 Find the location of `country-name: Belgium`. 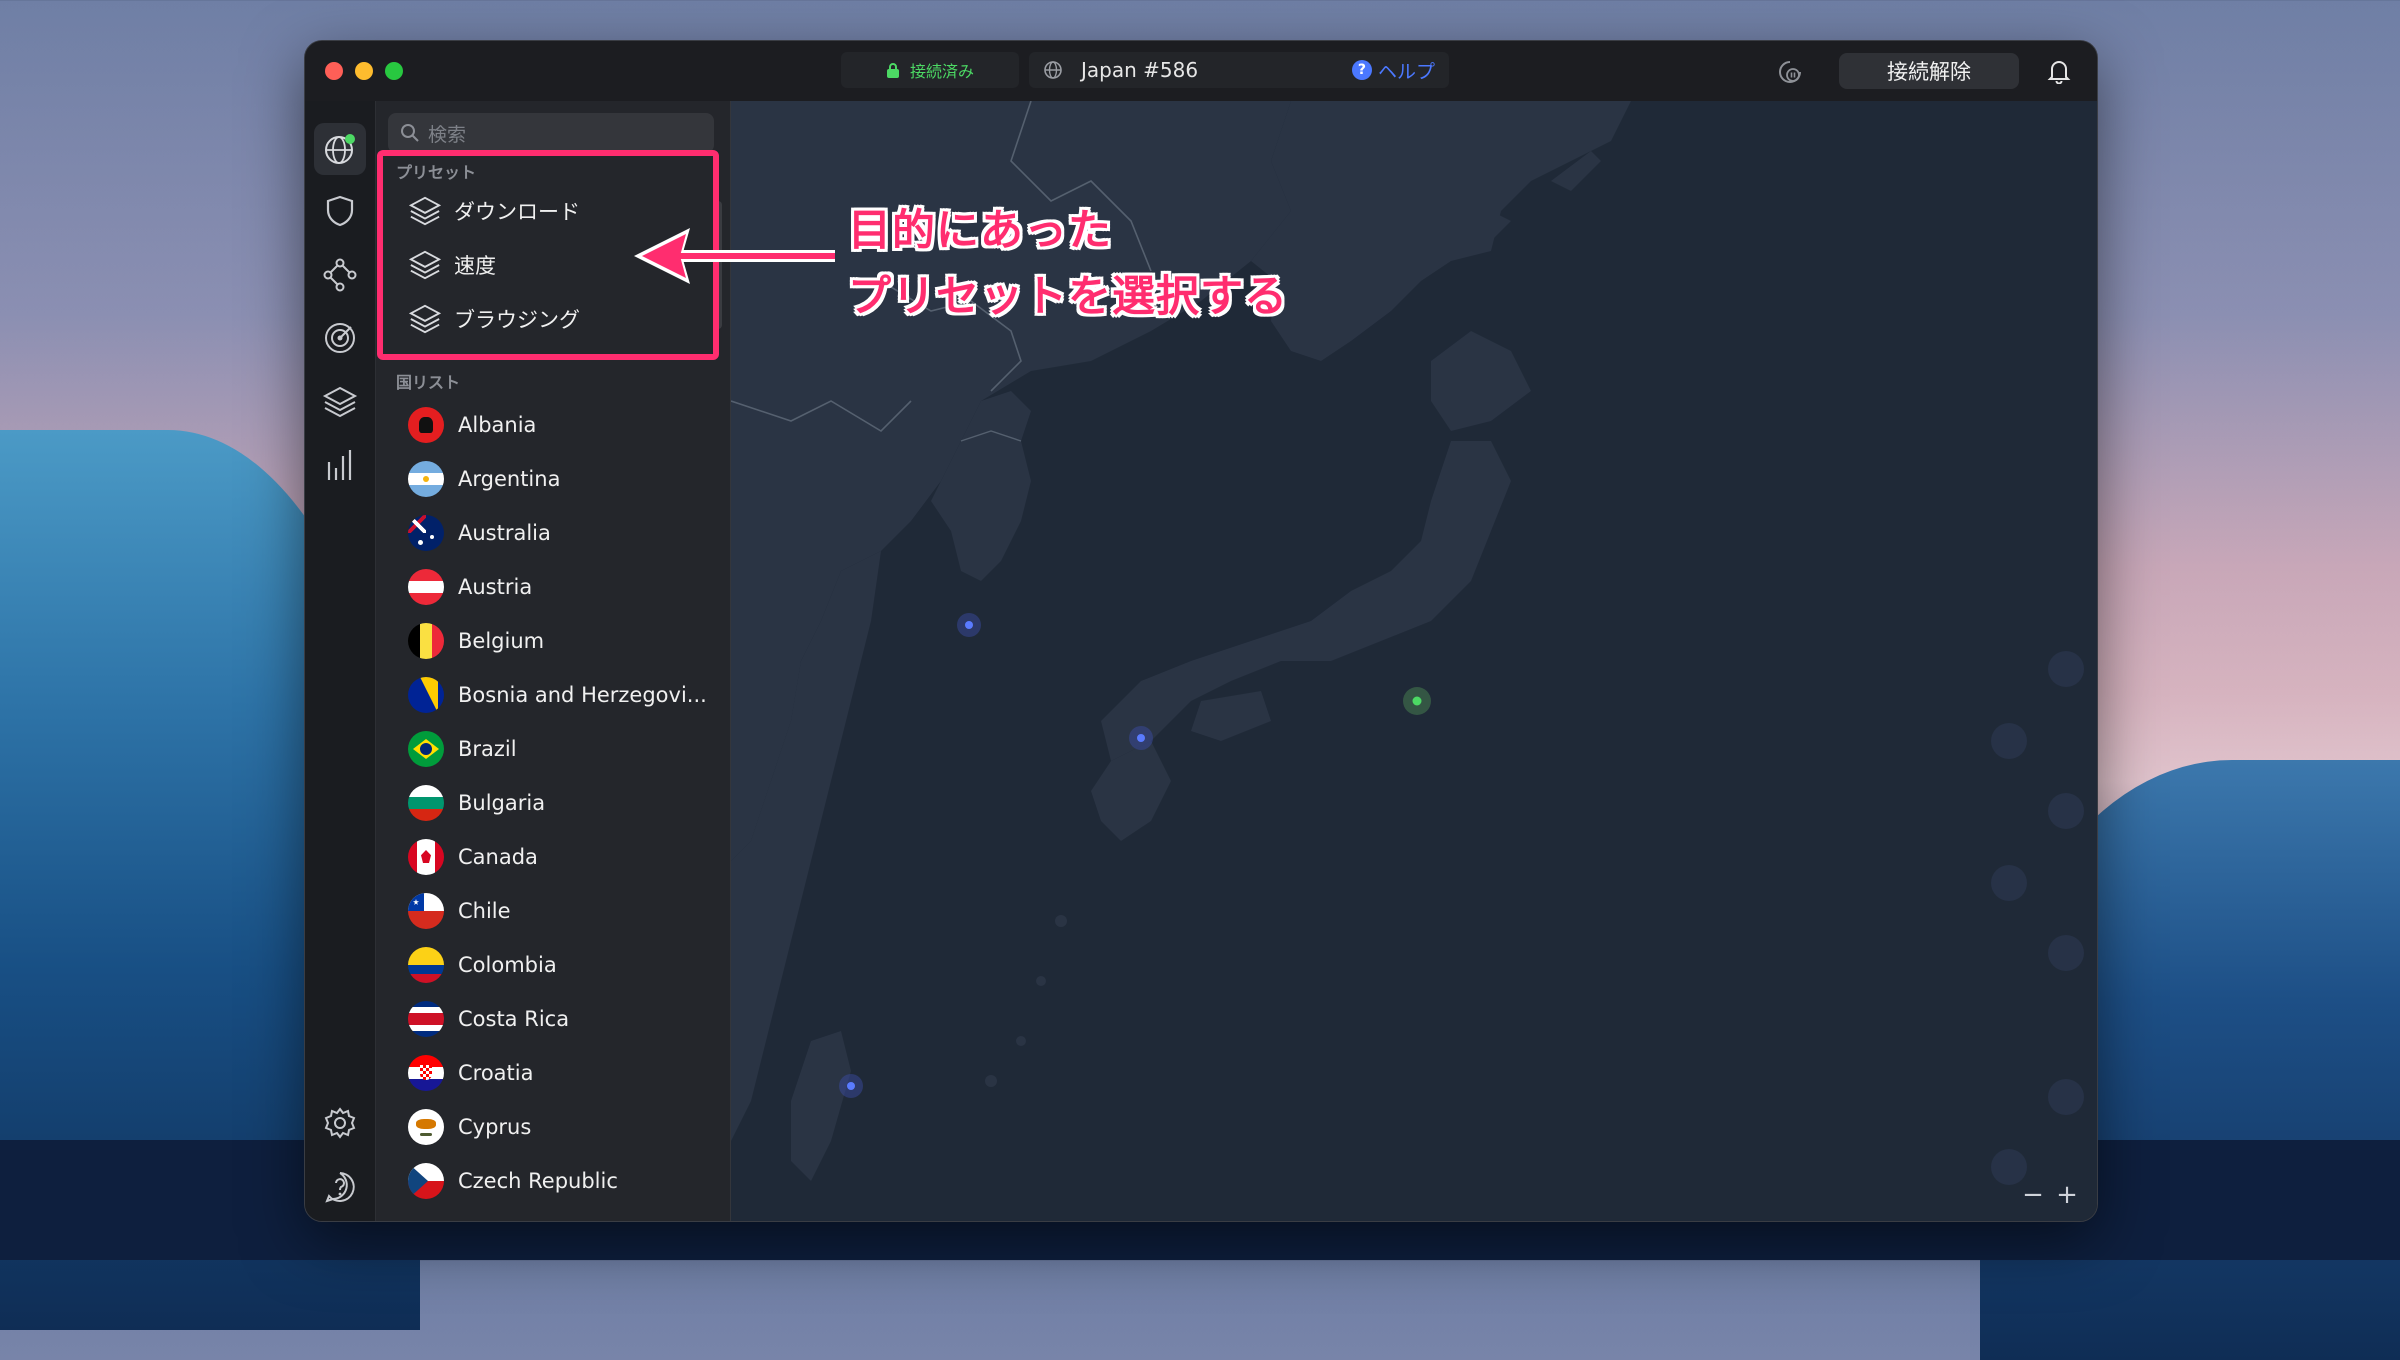

country-name: Belgium is located at coordinates (501, 641).